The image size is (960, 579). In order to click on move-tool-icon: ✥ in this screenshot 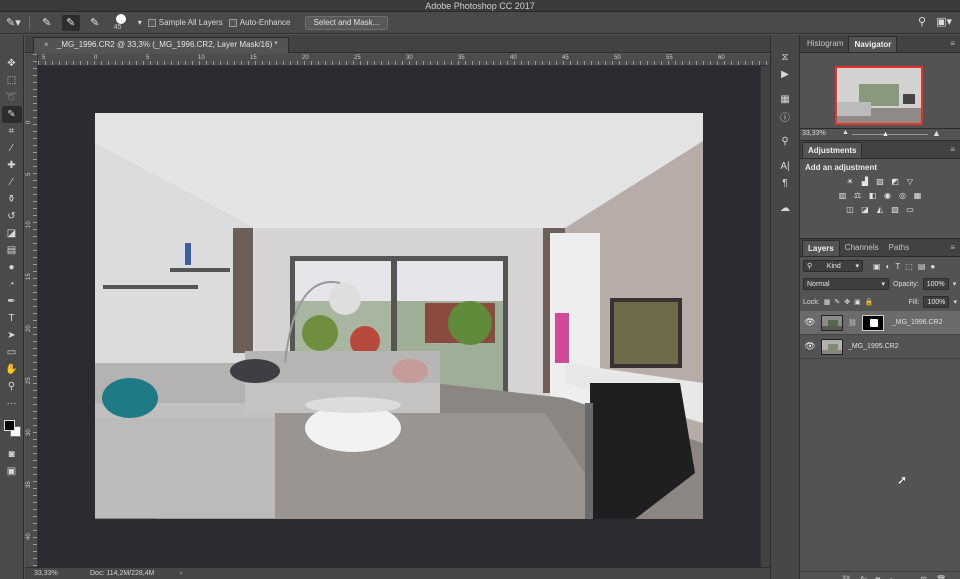, I will do `click(12, 63)`.